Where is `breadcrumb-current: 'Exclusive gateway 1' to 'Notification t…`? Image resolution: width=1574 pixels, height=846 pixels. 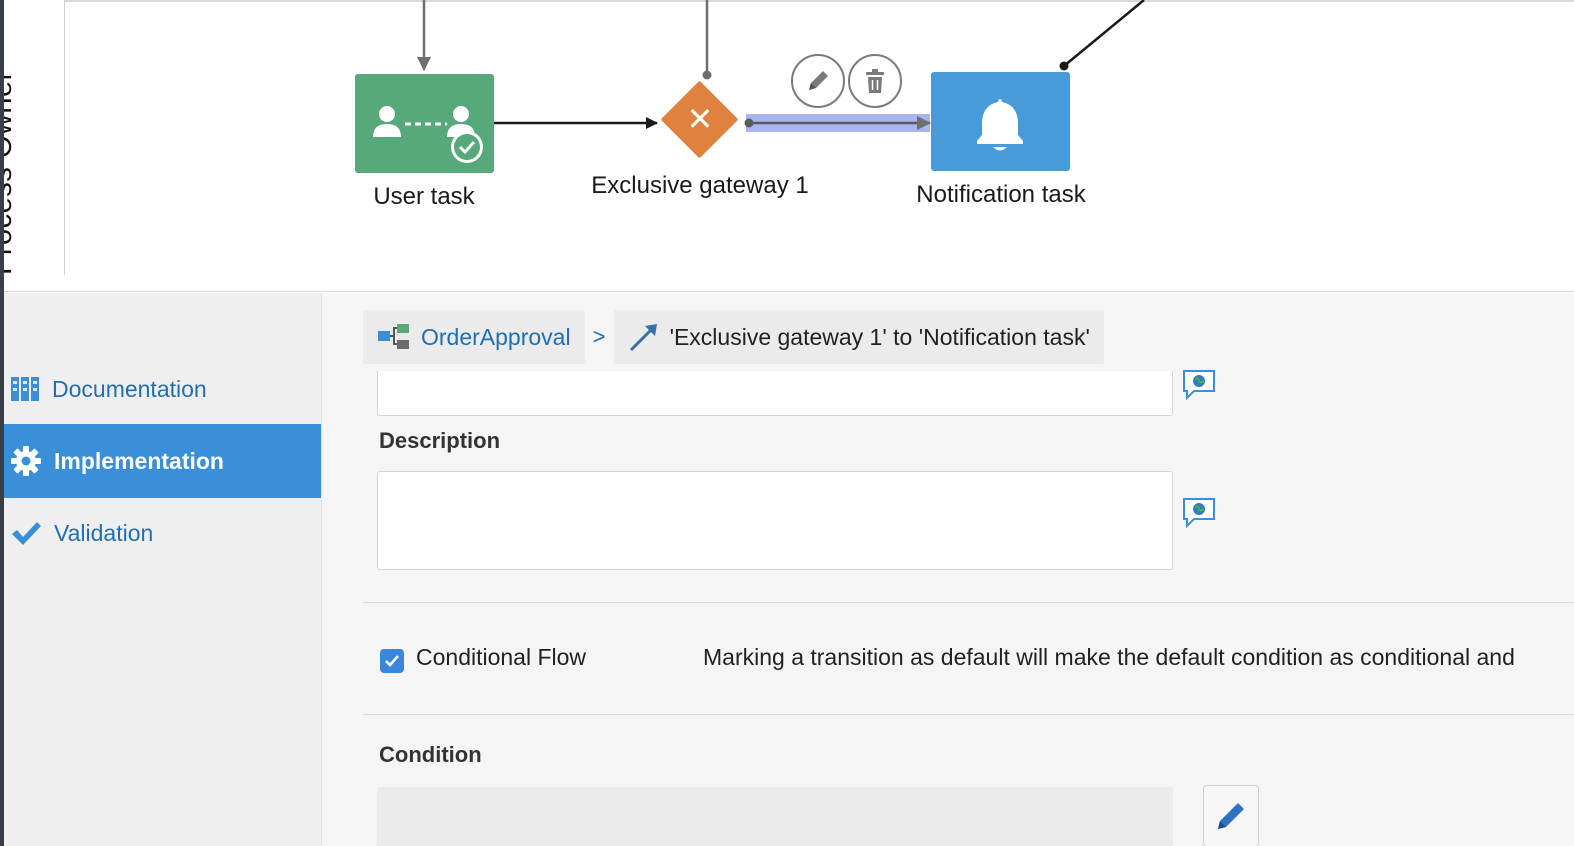
breadcrumb-current: 'Exclusive gateway 1' to 'Notification t… is located at coordinates (858, 337).